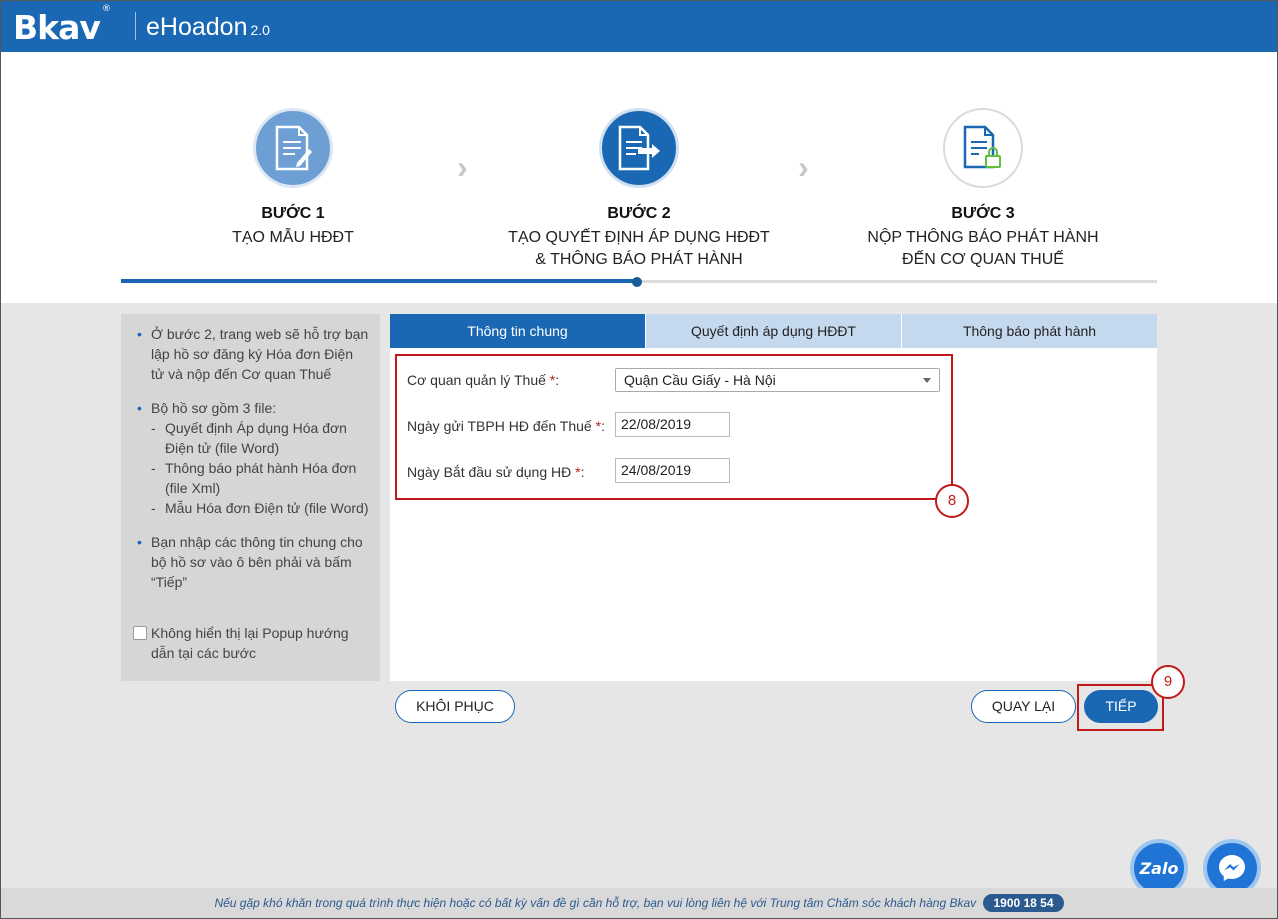 This screenshot has width=1278, height=919. What do you see at coordinates (293, 148) in the screenshot?
I see `document-edit-icon` at bounding box center [293, 148].